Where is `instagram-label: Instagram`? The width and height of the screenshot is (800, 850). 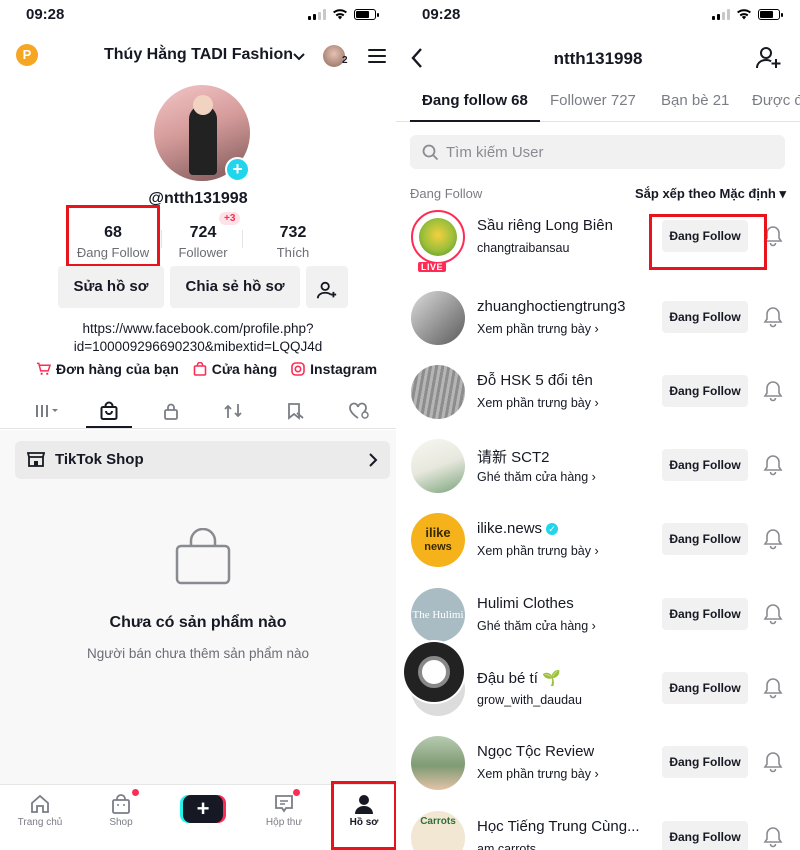 instagram-label: Instagram is located at coordinates (344, 369).